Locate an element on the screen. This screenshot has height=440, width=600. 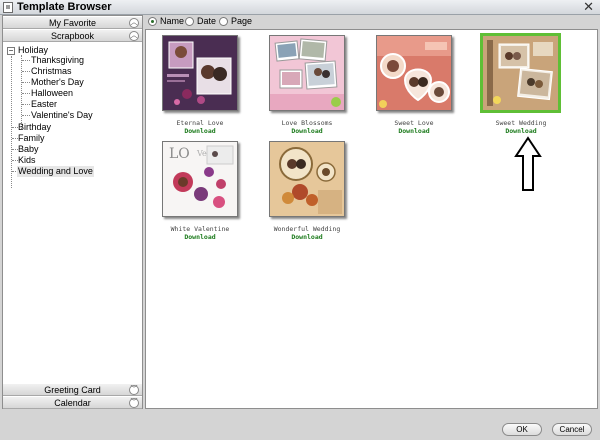
ok-button: OK is located at coordinates (522, 429).